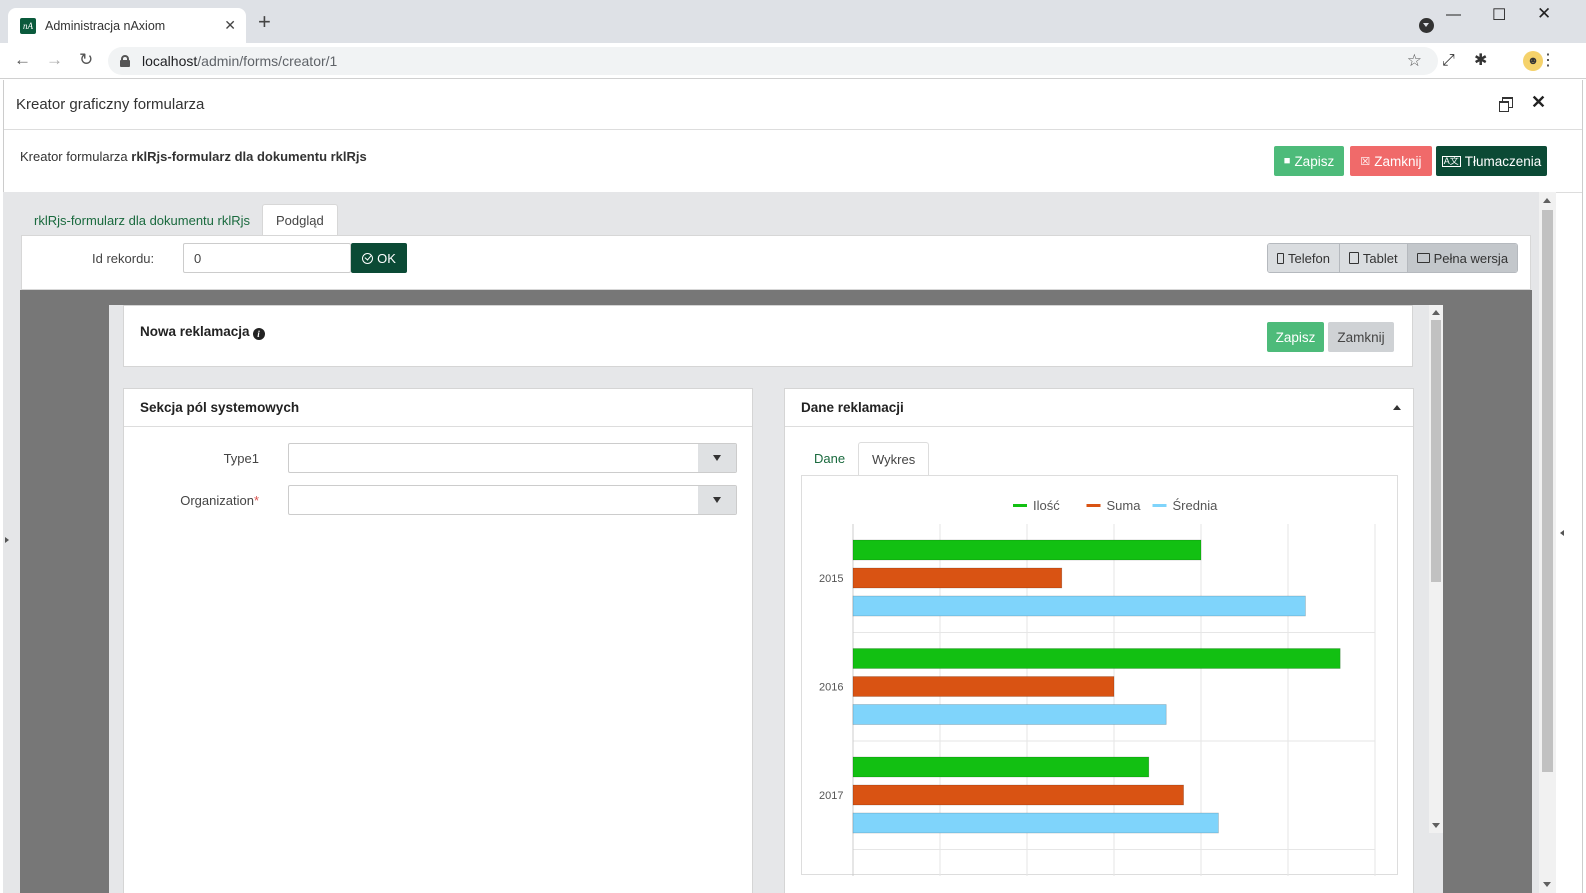 Image resolution: width=1586 pixels, height=893 pixels. What do you see at coordinates (1361, 337) in the screenshot?
I see `form-close-button: Zamknij` at bounding box center [1361, 337].